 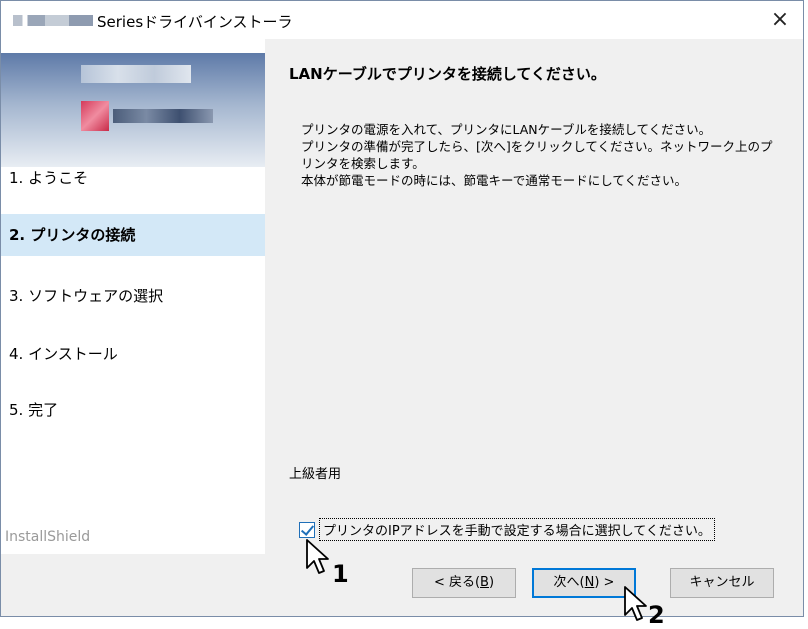 What do you see at coordinates (491, 582) in the screenshot?
I see `back-button-suffix: )` at bounding box center [491, 582].